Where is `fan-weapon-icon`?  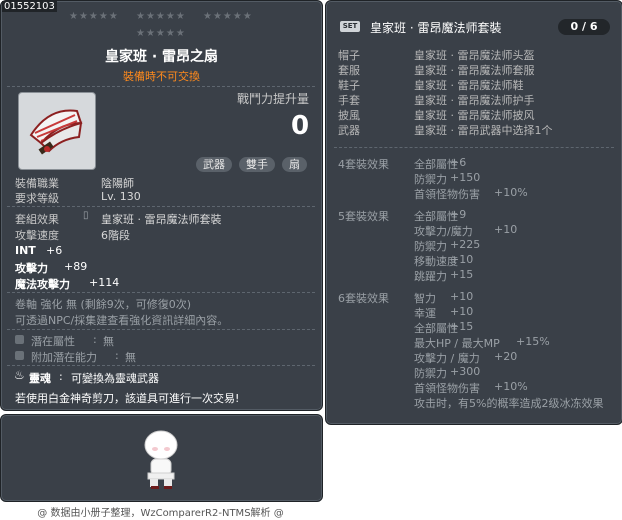 fan-weapon-icon is located at coordinates (56, 132).